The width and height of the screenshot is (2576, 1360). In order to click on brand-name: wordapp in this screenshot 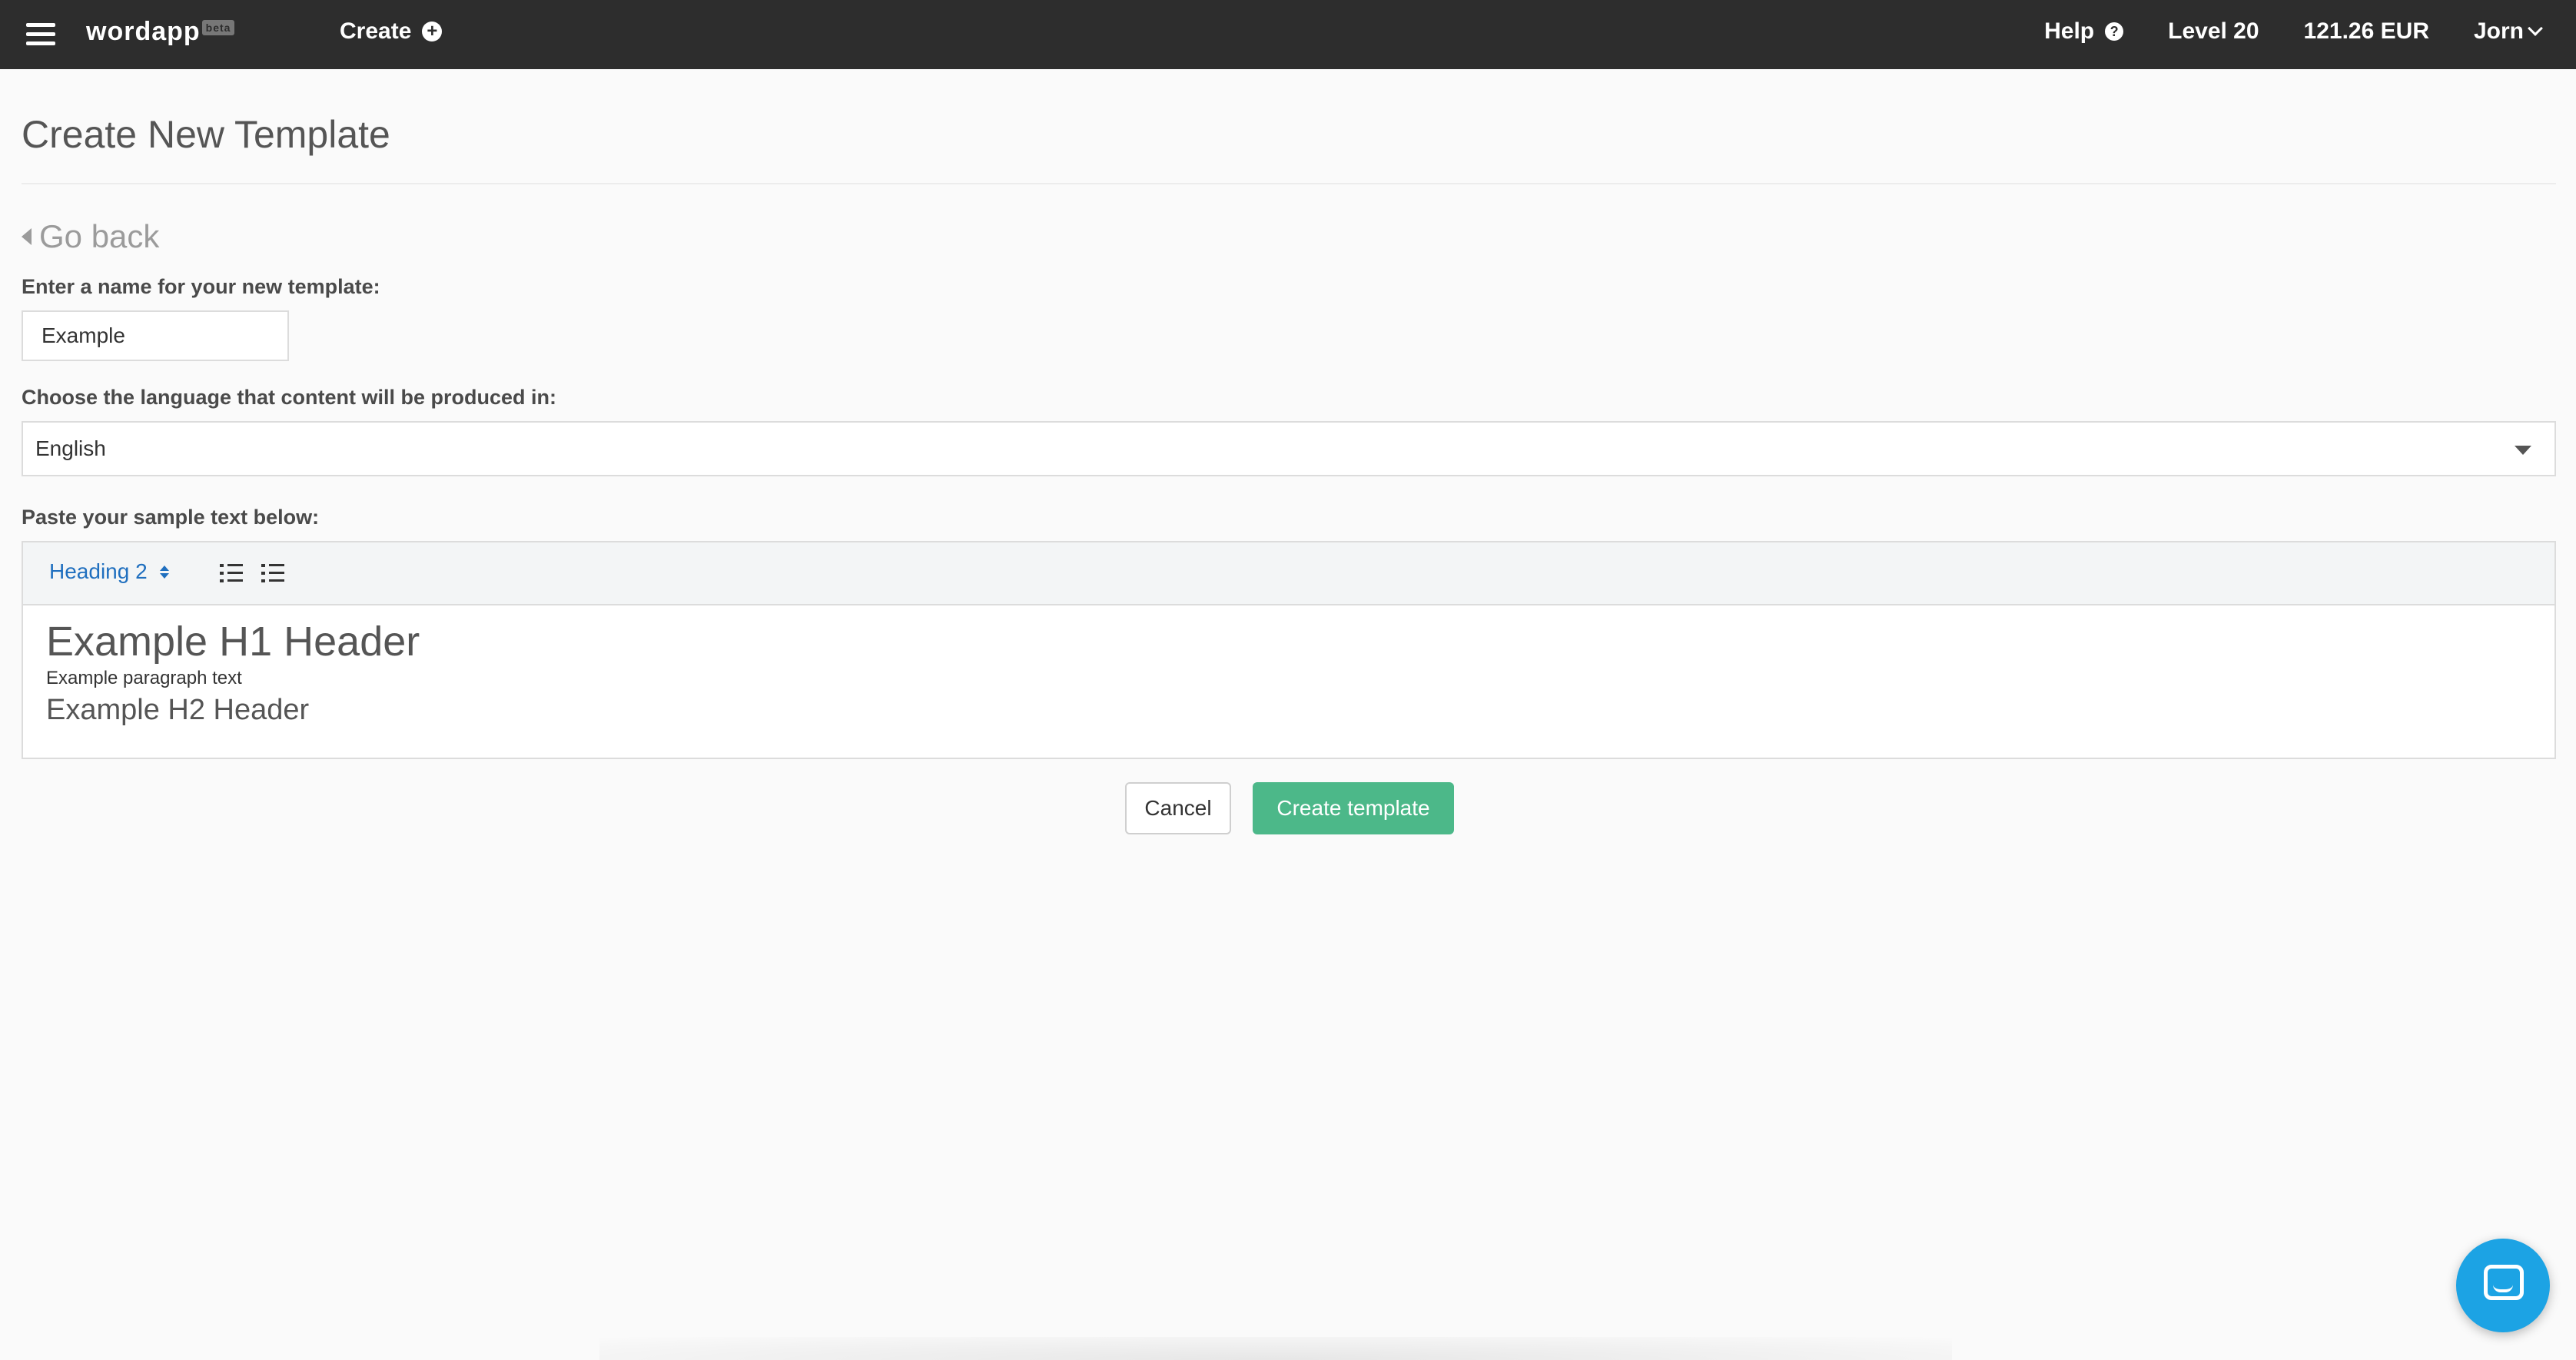, I will do `click(143, 32)`.